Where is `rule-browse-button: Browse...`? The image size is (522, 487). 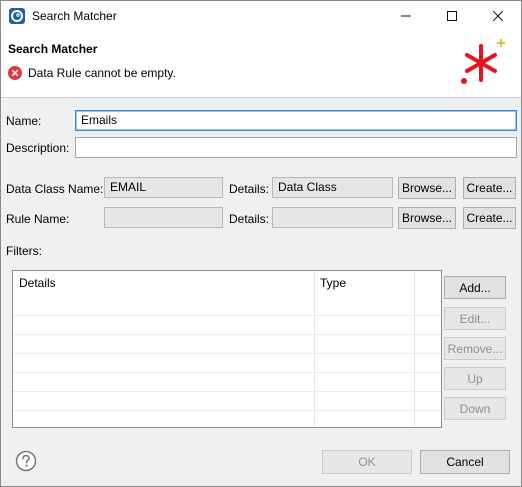 rule-browse-button: Browse... is located at coordinates (427, 218).